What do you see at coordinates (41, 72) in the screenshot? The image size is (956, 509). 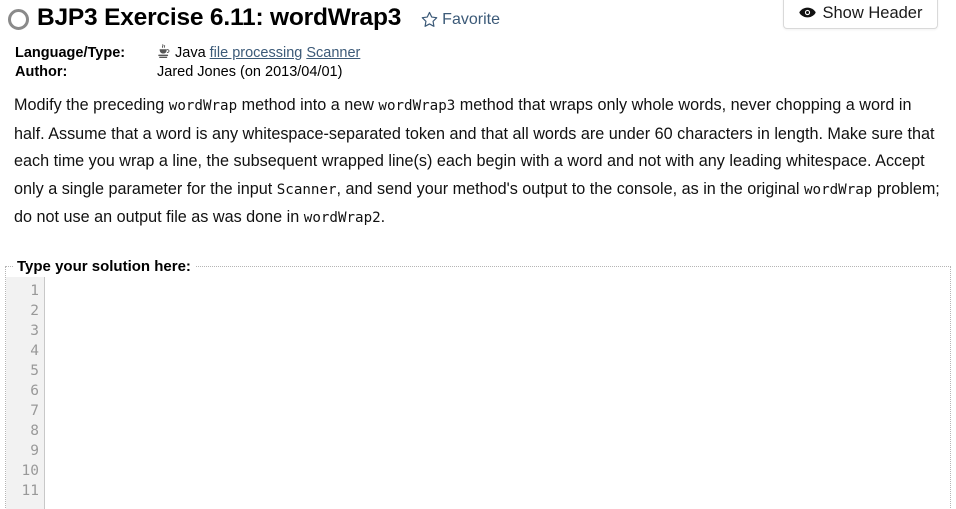 I see `author-label: Author:` at bounding box center [41, 72].